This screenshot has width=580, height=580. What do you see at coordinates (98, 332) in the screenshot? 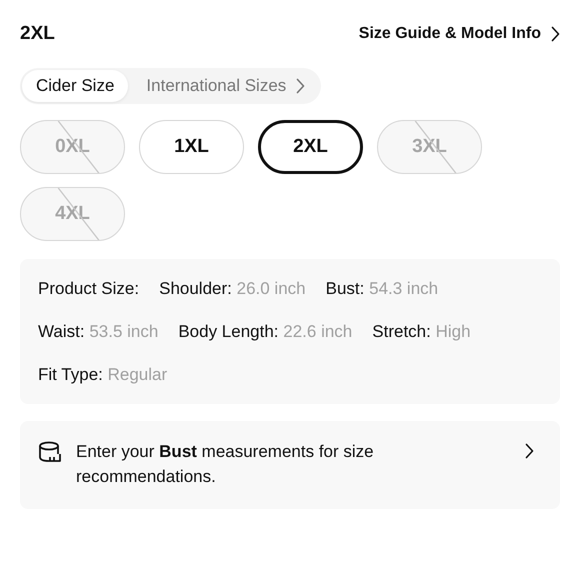
I see `size-measurement: Waist: 53.5 inch` at bounding box center [98, 332].